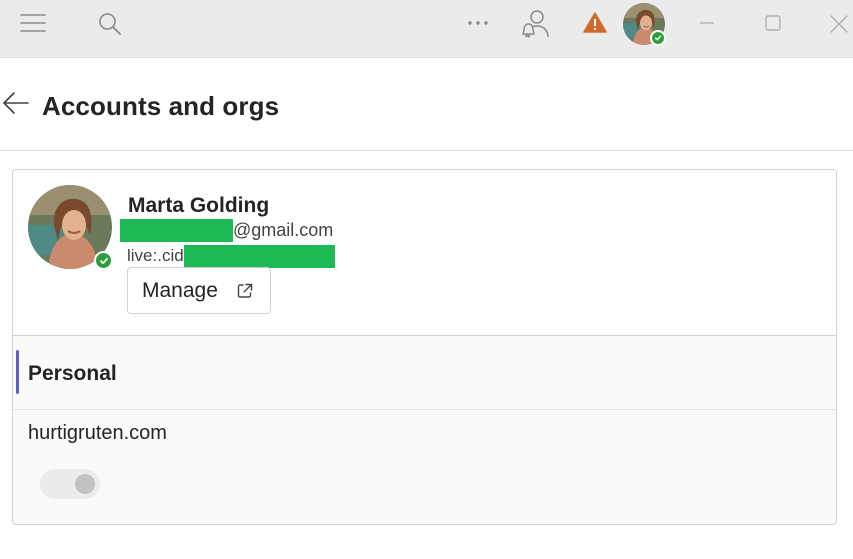  I want to click on org-name: hurtigruten.com, so click(97, 433).